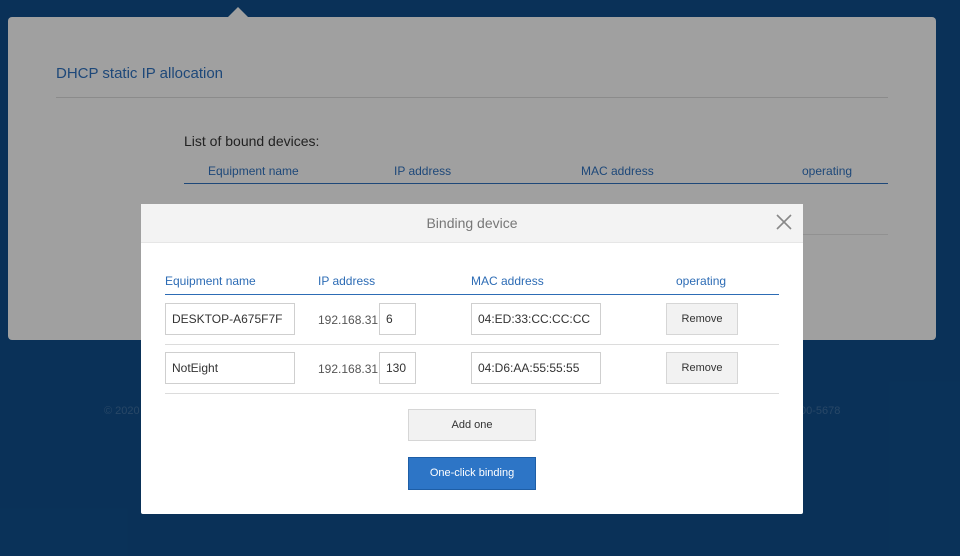  What do you see at coordinates (507, 281) in the screenshot?
I see `column-mac-address: MAC address` at bounding box center [507, 281].